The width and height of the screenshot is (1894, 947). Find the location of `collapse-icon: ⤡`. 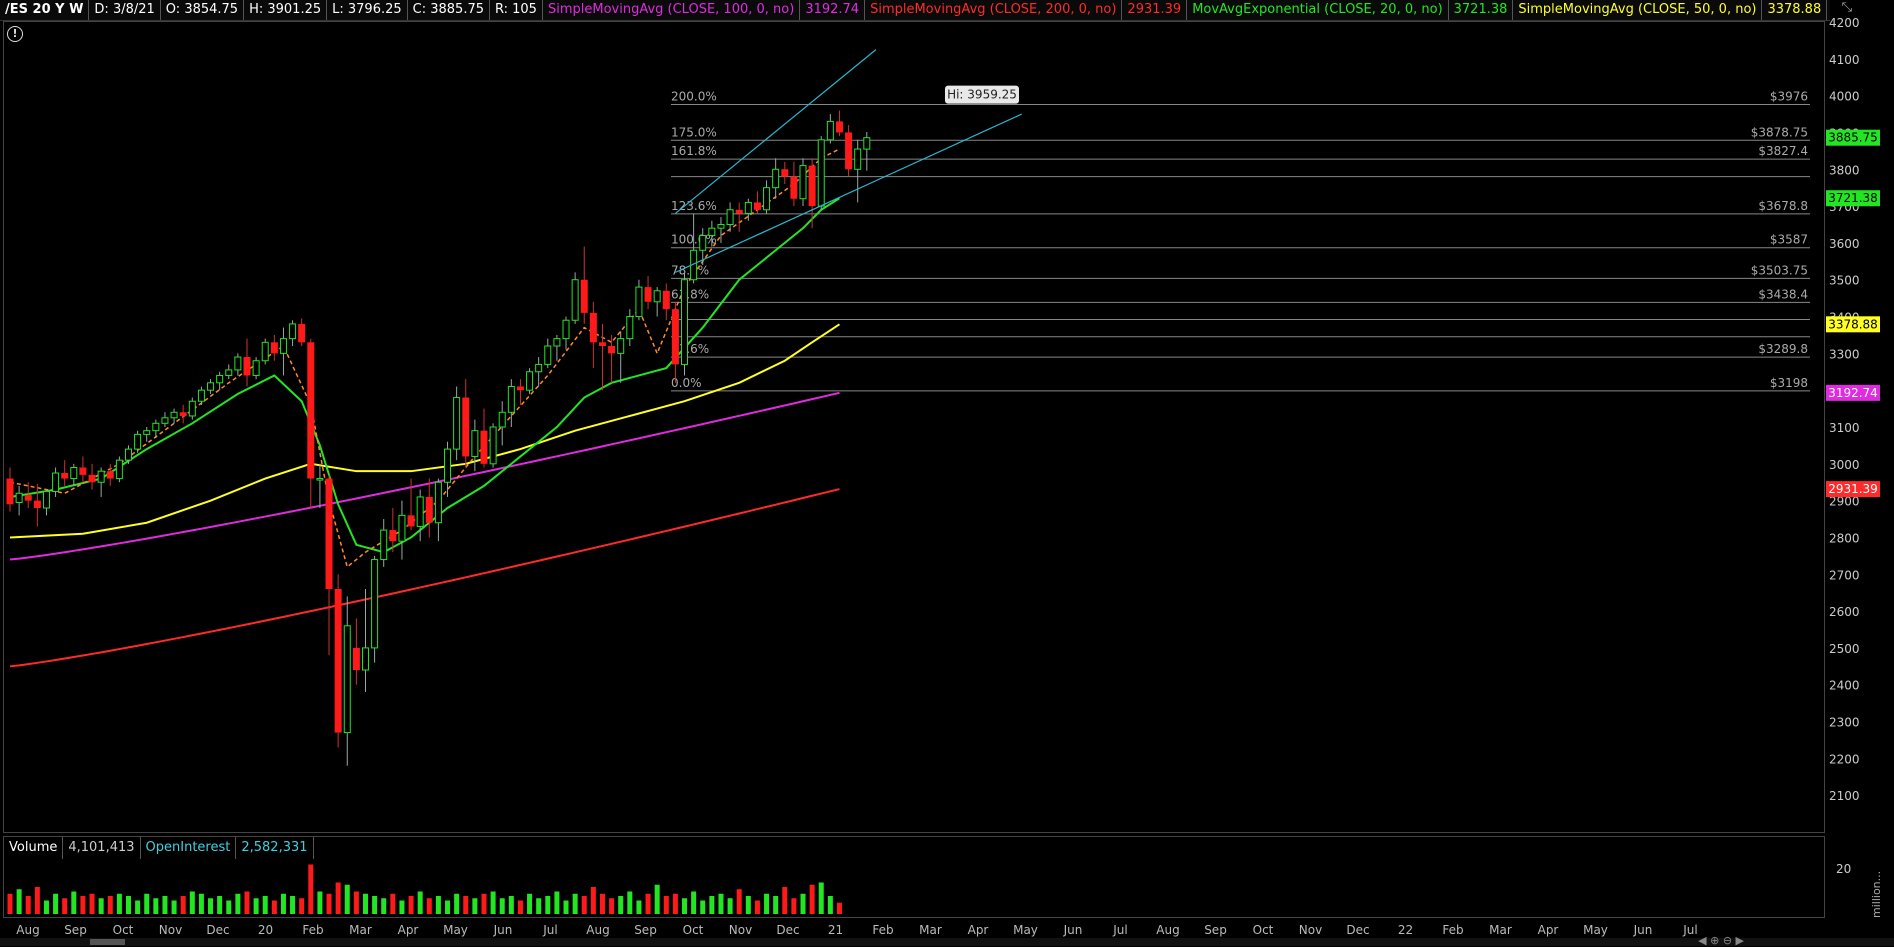

collapse-icon: ⤡ is located at coordinates (1847, 7).